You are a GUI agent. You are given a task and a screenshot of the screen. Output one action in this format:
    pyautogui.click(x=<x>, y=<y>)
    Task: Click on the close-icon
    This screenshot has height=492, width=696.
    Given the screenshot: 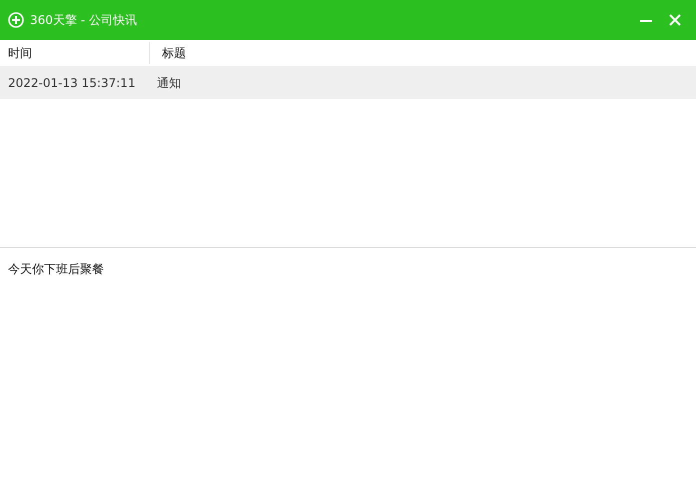 What is the action you would take?
    pyautogui.click(x=675, y=20)
    